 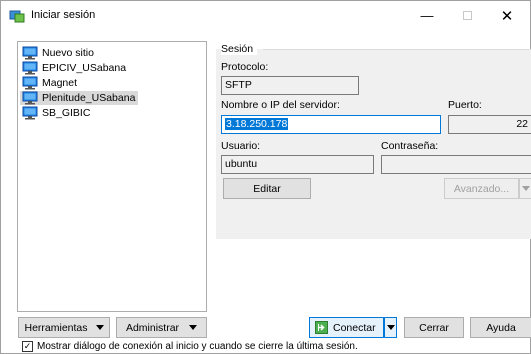 I want to click on site-list-item: Nuevo sitio, so click(x=58, y=53).